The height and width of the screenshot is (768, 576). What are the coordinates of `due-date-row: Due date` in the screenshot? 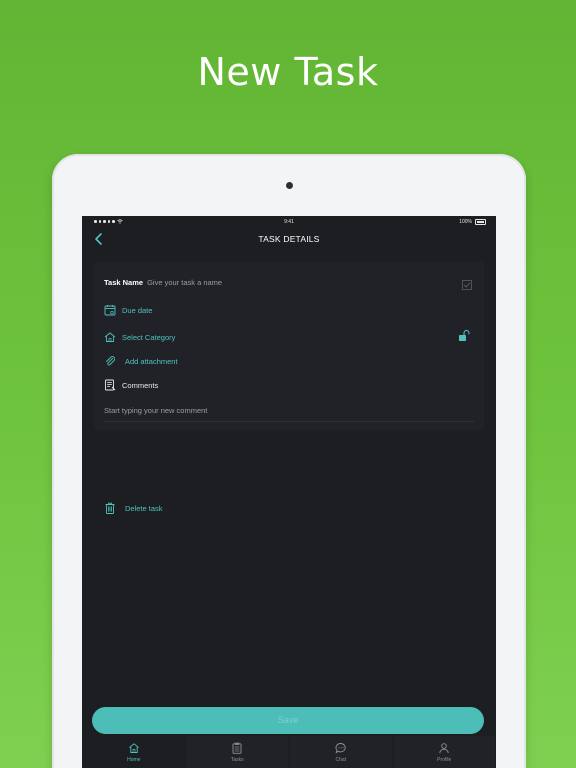 It's located at (128, 310).